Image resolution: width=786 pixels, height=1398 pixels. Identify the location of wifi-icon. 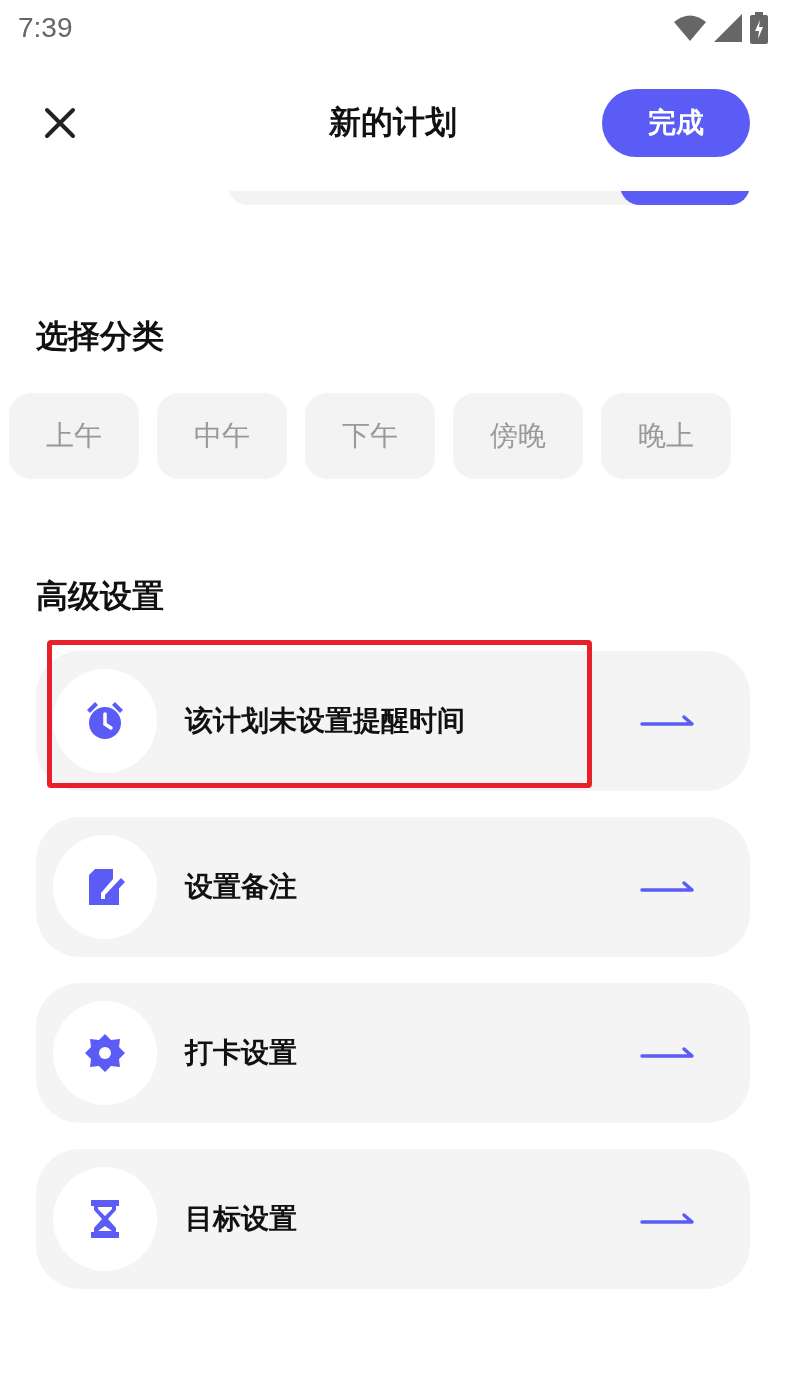
(690, 27).